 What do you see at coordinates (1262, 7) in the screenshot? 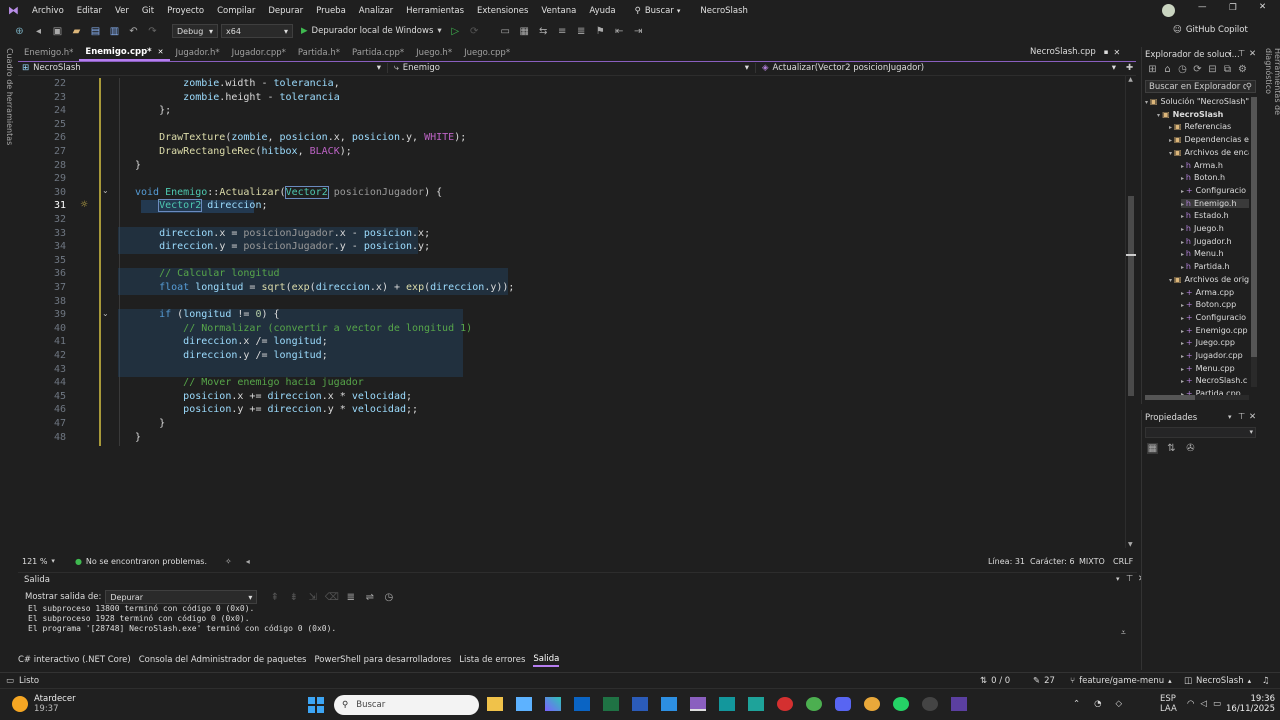
I see `close-button: ✕` at bounding box center [1262, 7].